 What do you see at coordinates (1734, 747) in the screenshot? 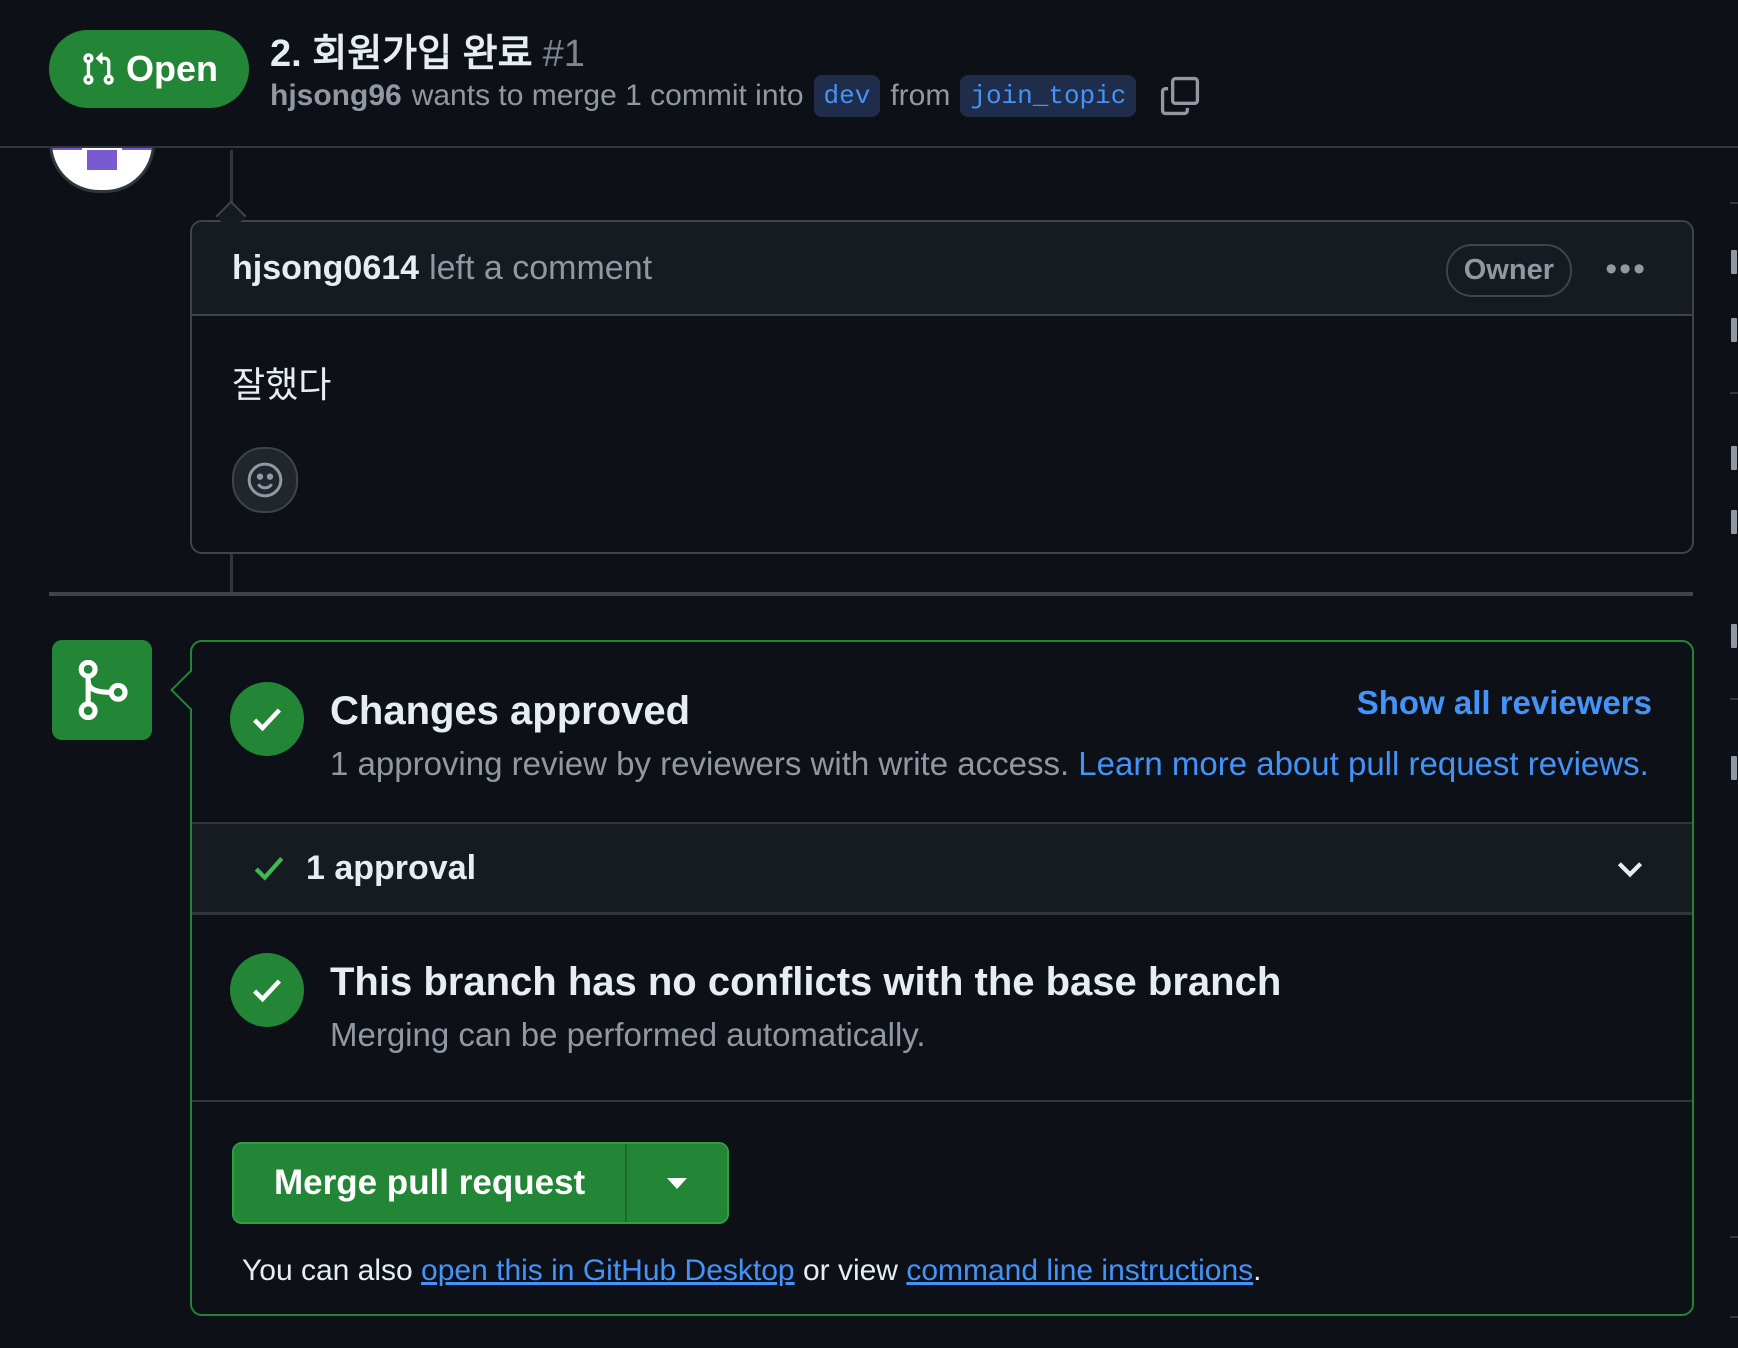
I see `sidebar-edge` at bounding box center [1734, 747].